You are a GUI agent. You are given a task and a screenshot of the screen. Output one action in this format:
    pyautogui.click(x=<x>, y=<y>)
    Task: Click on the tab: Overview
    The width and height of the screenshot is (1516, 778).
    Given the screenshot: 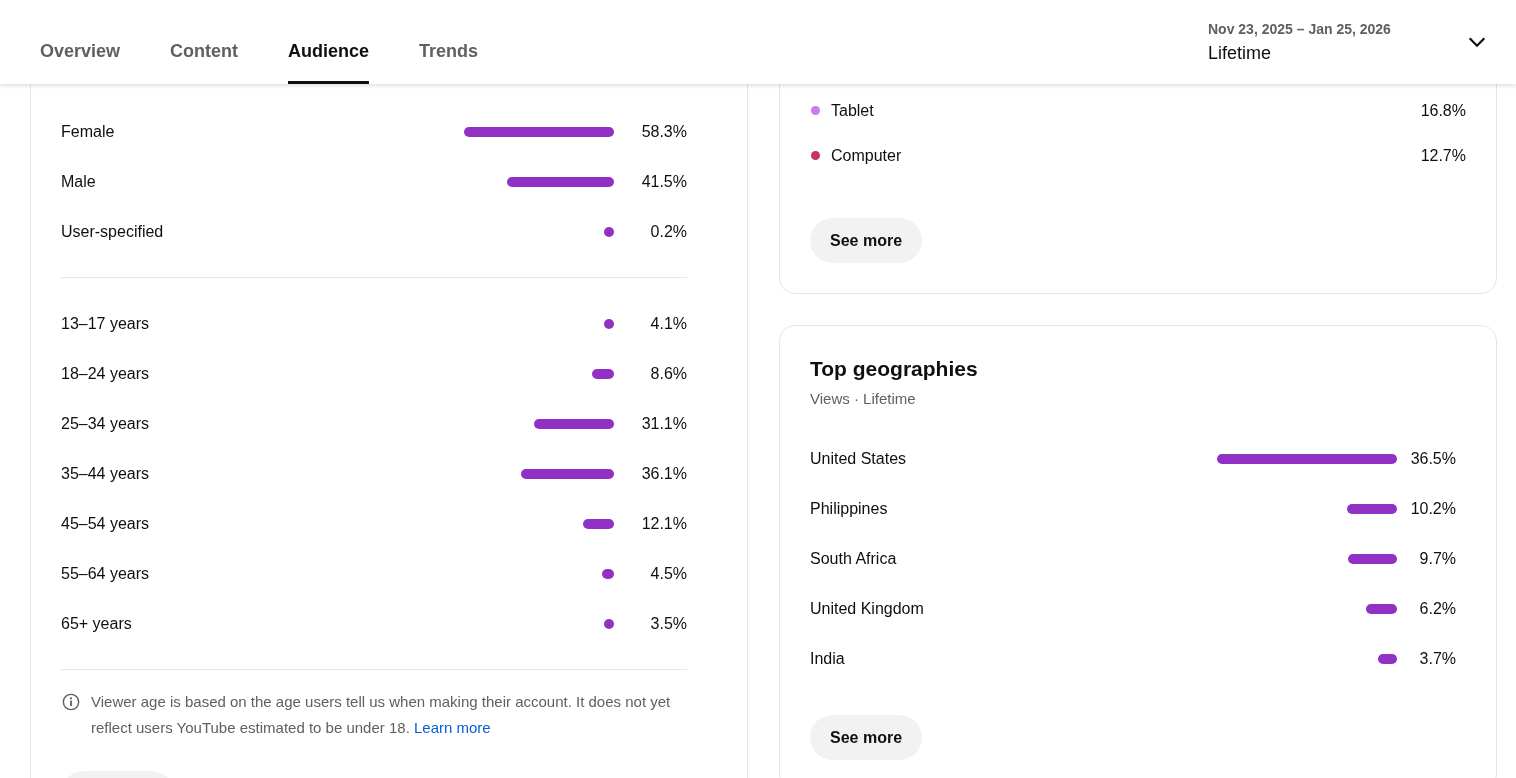 What is the action you would take?
    pyautogui.click(x=80, y=42)
    